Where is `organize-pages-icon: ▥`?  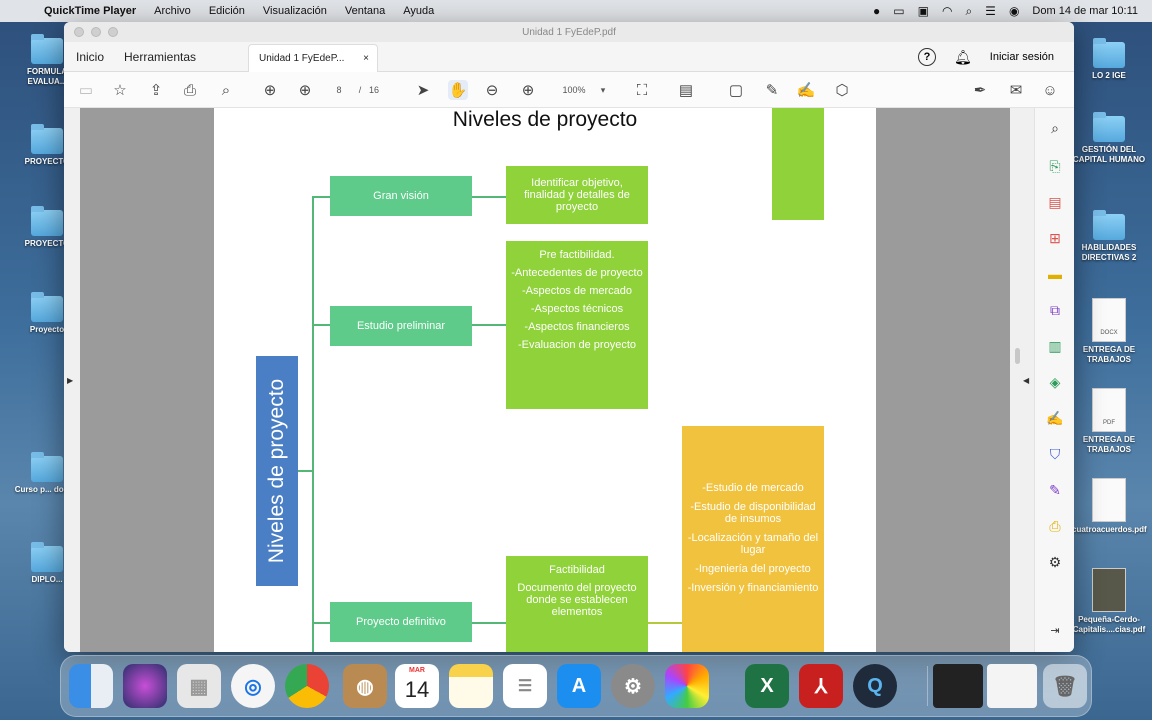 organize-pages-icon: ▥ is located at coordinates (1055, 346).